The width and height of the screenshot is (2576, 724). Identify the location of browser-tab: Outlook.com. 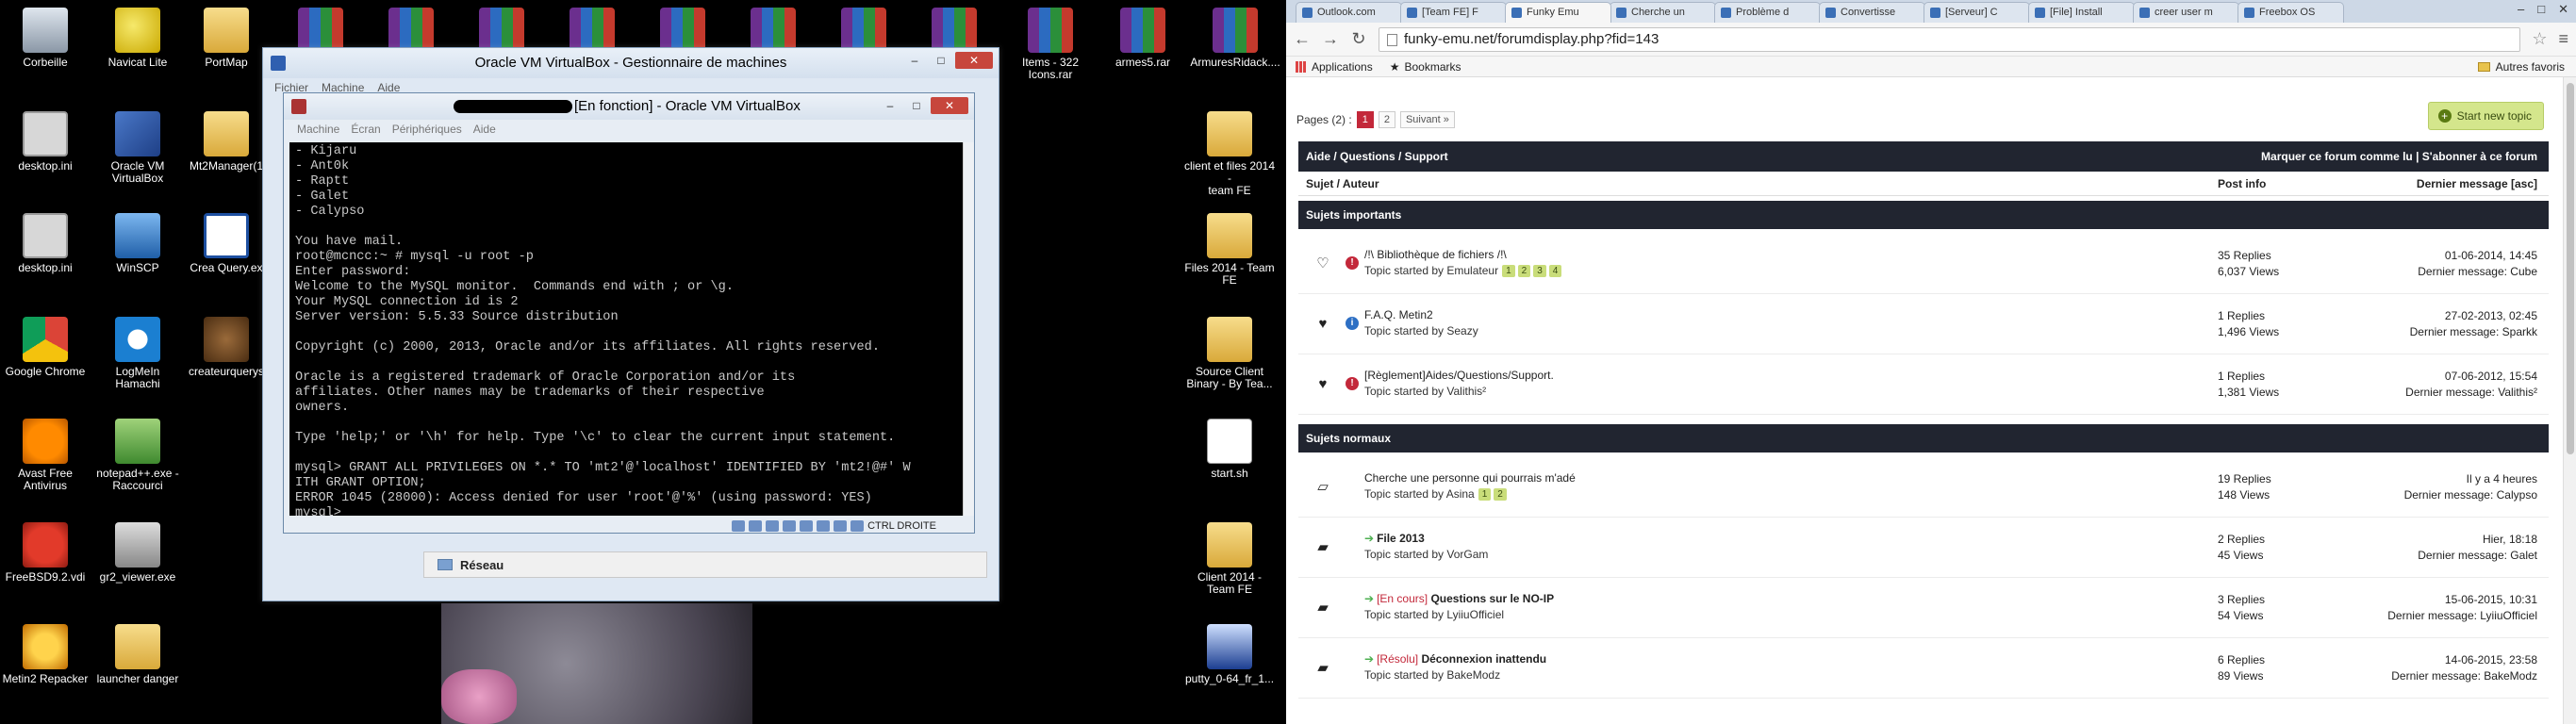
(1349, 12).